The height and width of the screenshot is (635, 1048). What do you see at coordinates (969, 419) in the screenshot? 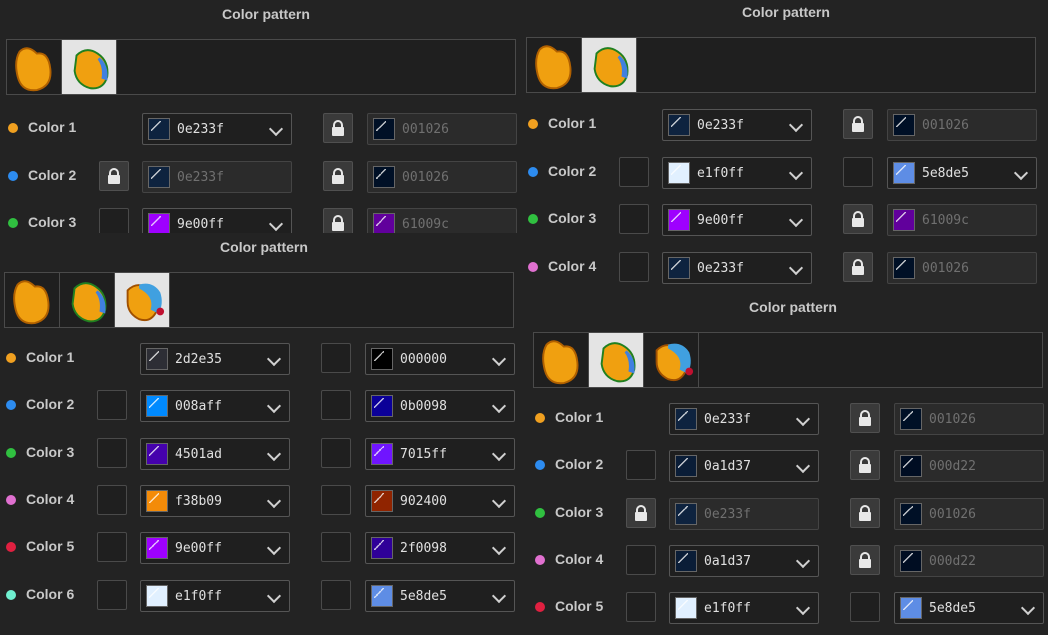
I see `secondary-color-dropdown: 001026` at bounding box center [969, 419].